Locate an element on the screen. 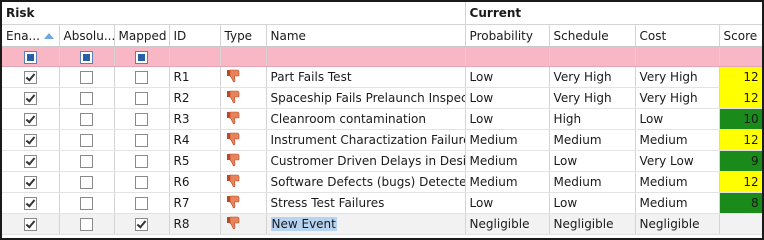 Image resolution: width=764 pixels, height=240 pixels. filter-schedule is located at coordinates (592, 56).